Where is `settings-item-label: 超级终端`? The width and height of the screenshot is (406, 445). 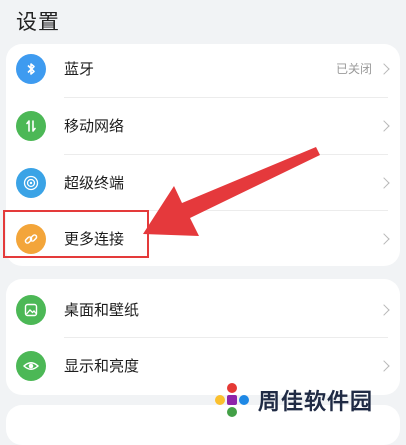 settings-item-label: 超级终端 is located at coordinates (94, 183).